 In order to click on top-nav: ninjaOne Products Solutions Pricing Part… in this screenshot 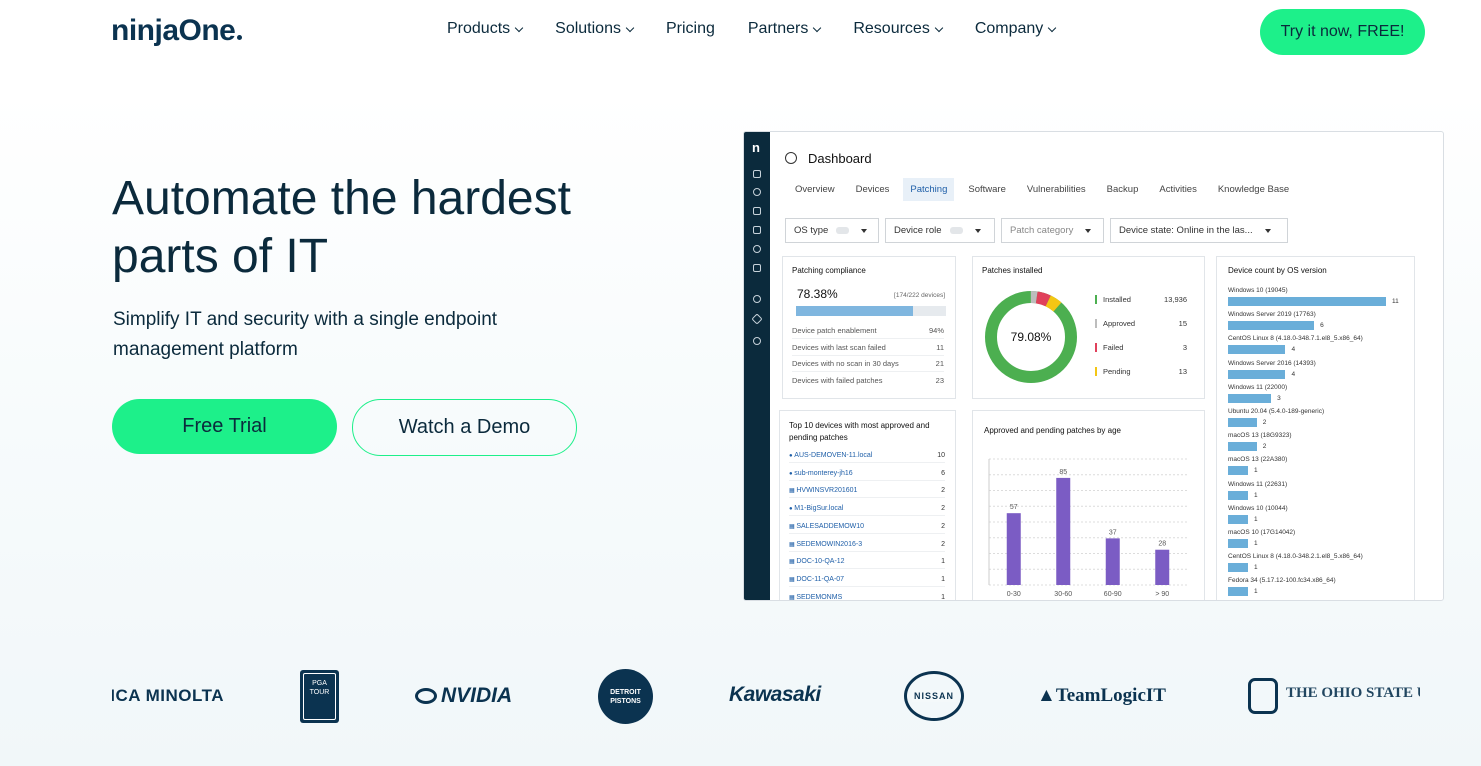, I will do `click(740, 32)`.